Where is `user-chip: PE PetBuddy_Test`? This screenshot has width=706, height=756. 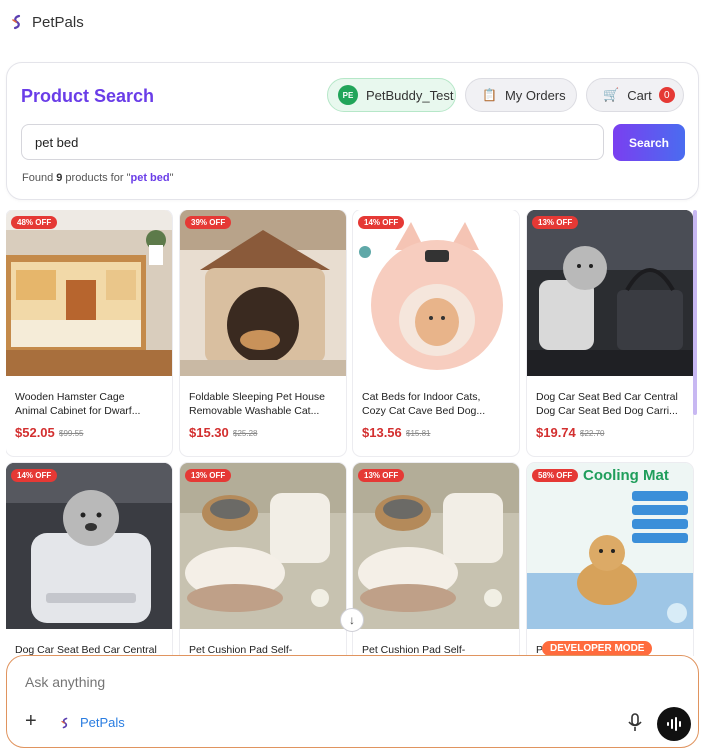 user-chip: PE PetBuddy_Test is located at coordinates (391, 95).